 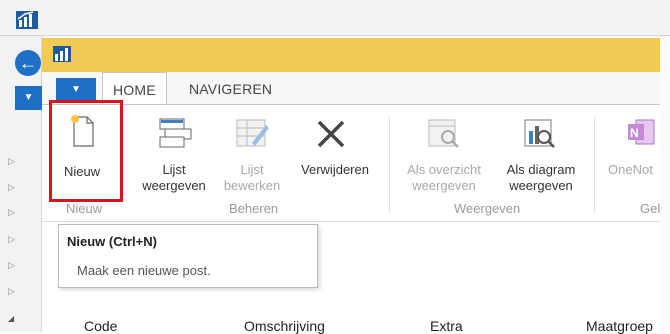 What do you see at coordinates (84, 208) in the screenshot?
I see `group-label-new: Nieuw` at bounding box center [84, 208].